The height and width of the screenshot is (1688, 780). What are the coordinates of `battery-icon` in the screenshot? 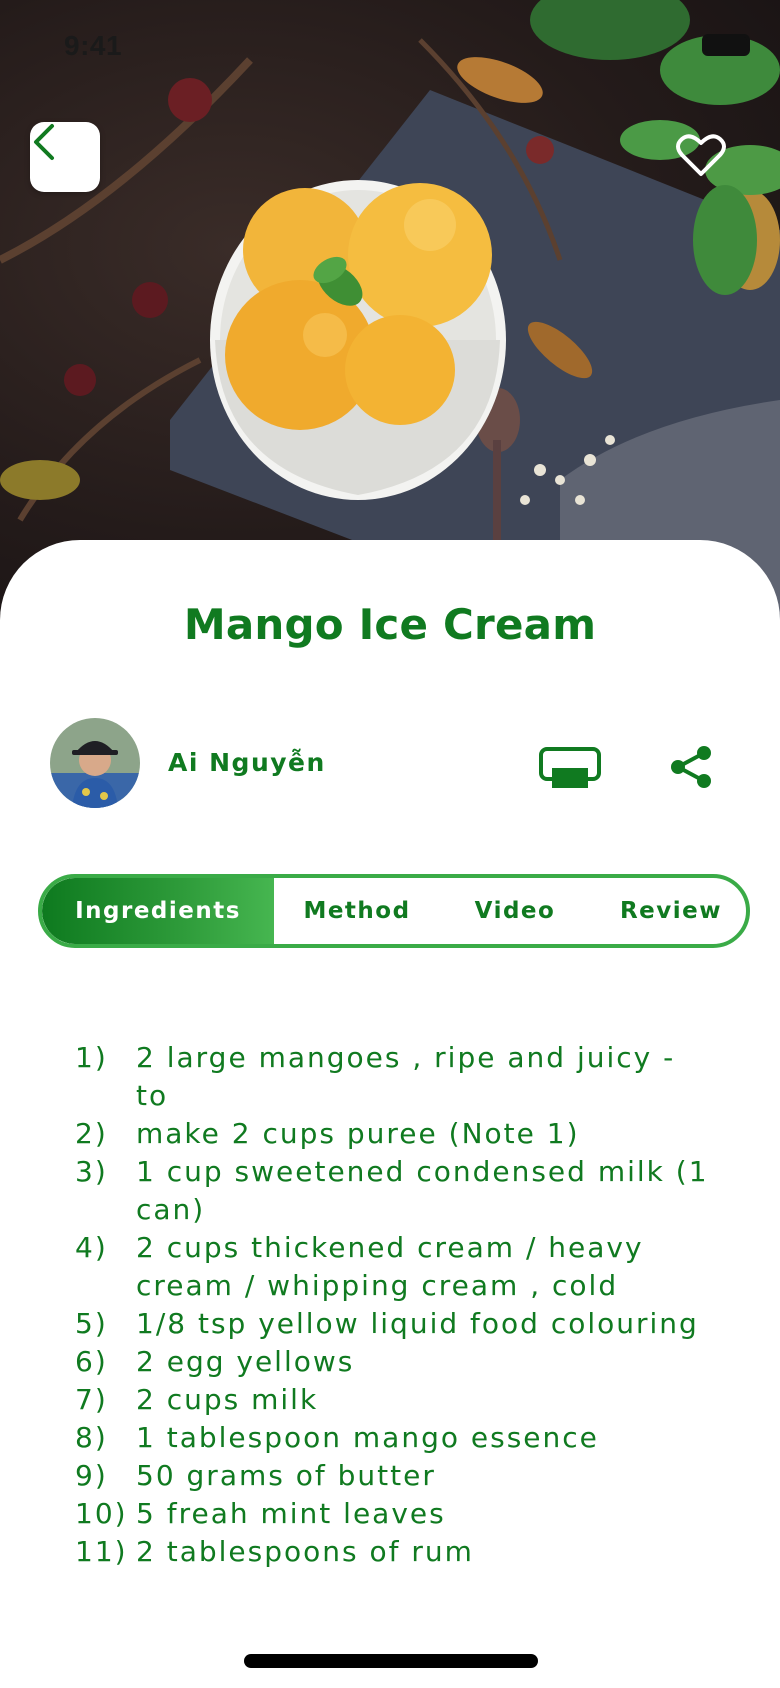 It's located at (726, 45).